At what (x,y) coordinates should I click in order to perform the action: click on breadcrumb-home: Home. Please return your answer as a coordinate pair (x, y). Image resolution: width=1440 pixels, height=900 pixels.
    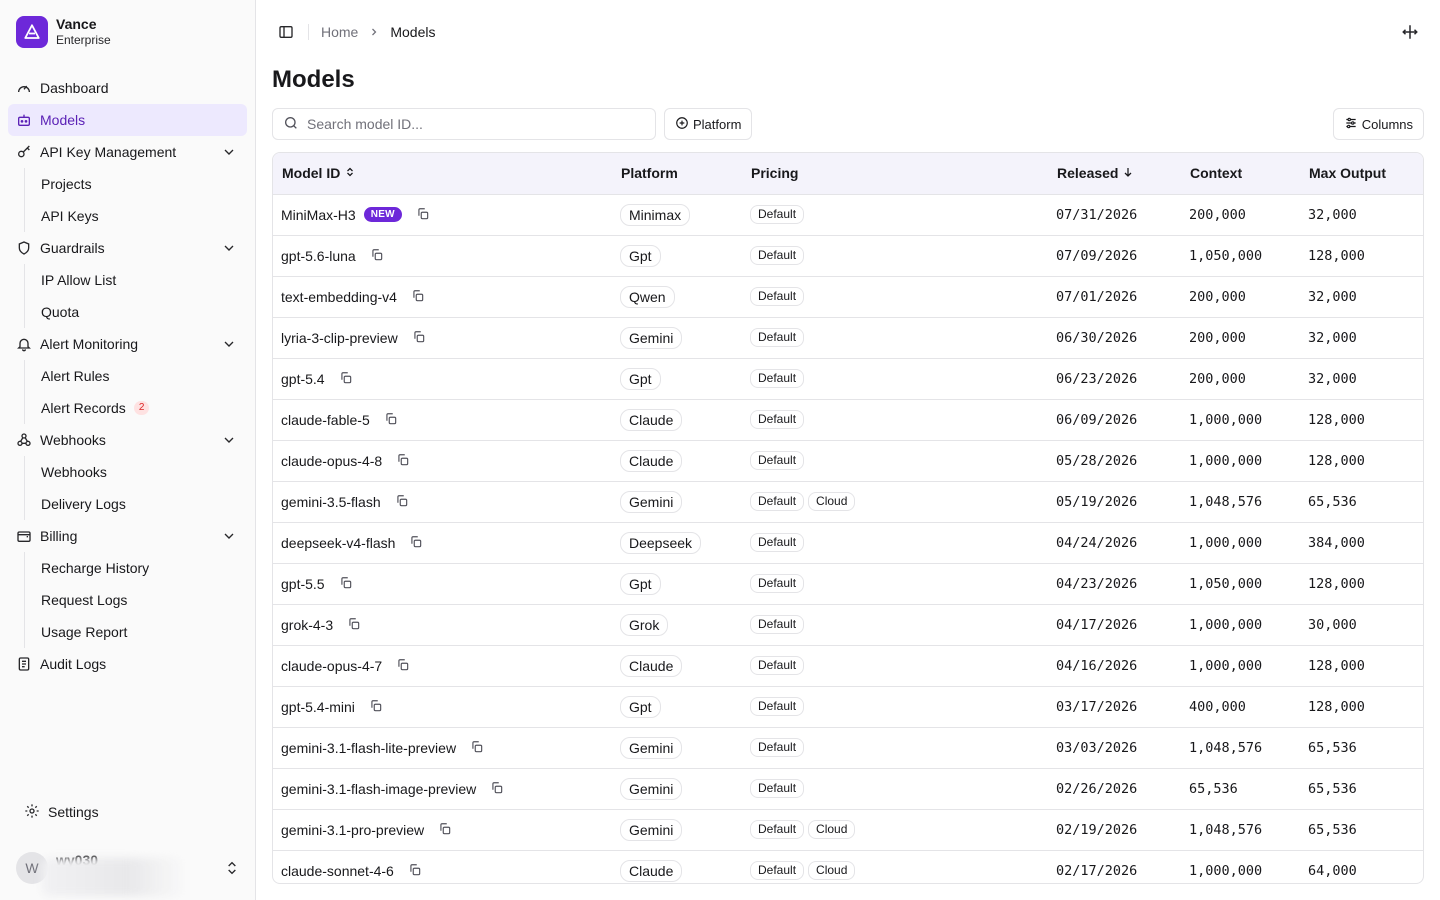
    Looking at the image, I should click on (339, 32).